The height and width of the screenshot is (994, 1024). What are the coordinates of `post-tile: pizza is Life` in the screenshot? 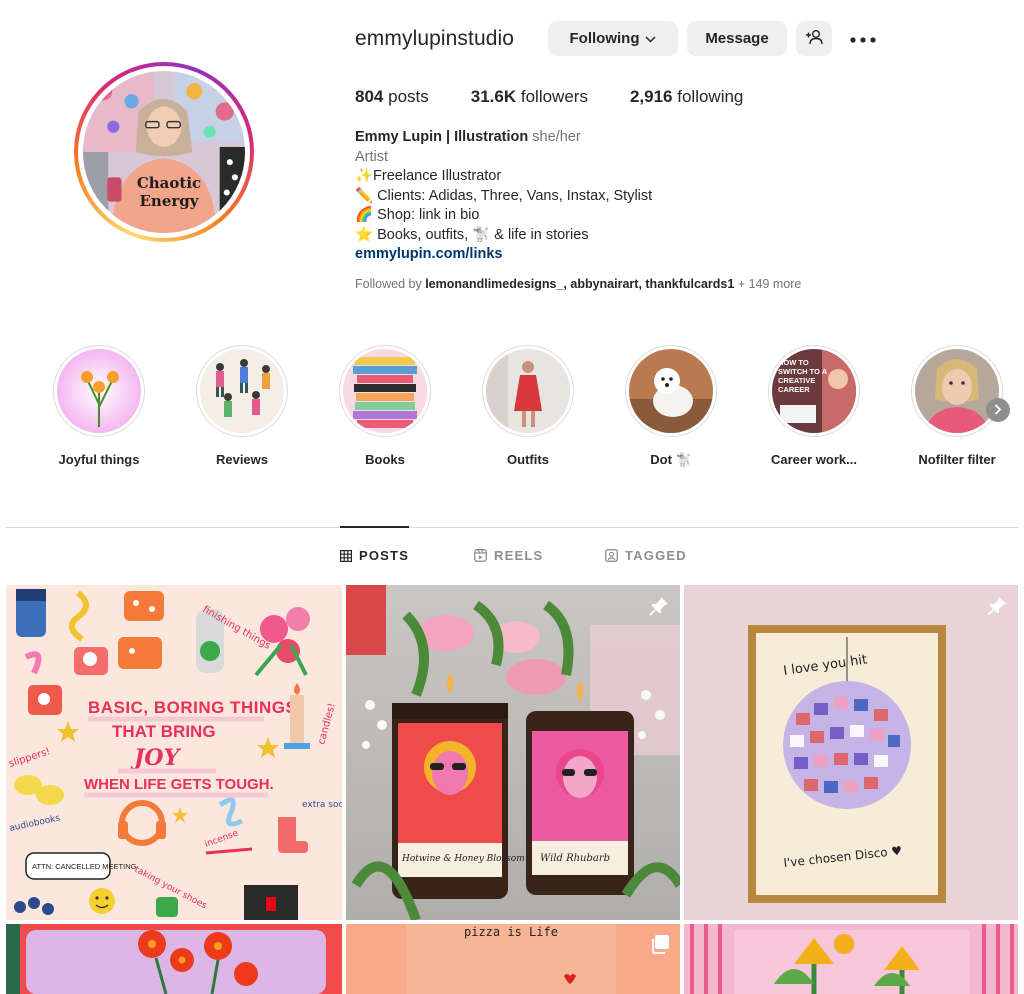 It's located at (513, 959).